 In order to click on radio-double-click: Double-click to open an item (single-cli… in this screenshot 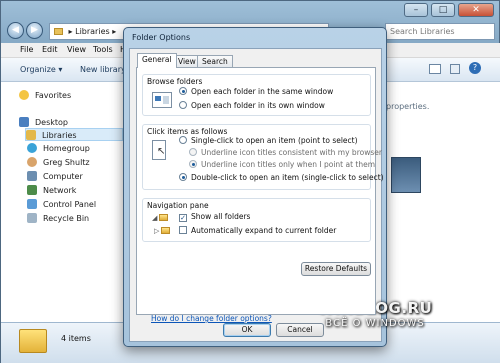, I will do `click(281, 178)`.